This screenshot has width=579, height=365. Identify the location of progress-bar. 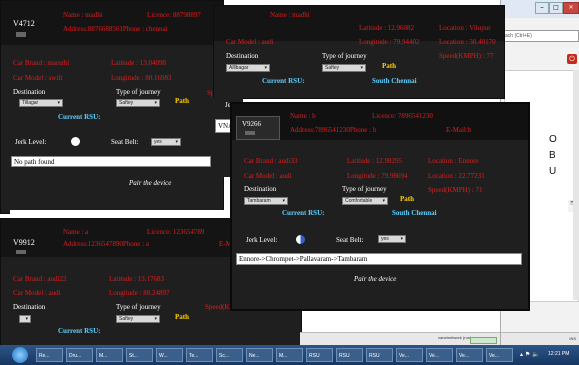
(483, 340).